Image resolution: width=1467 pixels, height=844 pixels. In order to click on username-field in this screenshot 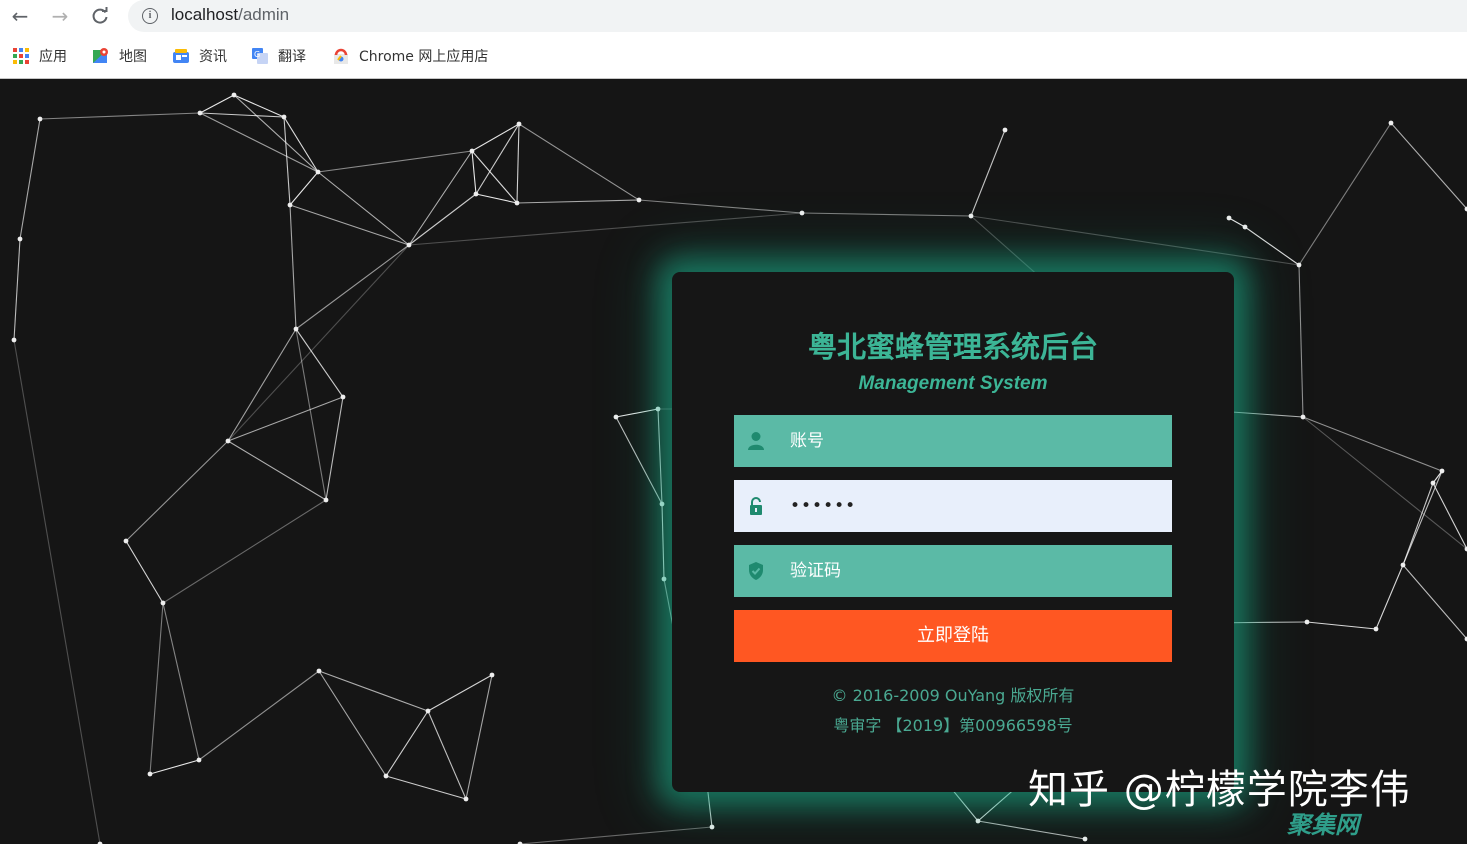, I will do `click(953, 441)`.